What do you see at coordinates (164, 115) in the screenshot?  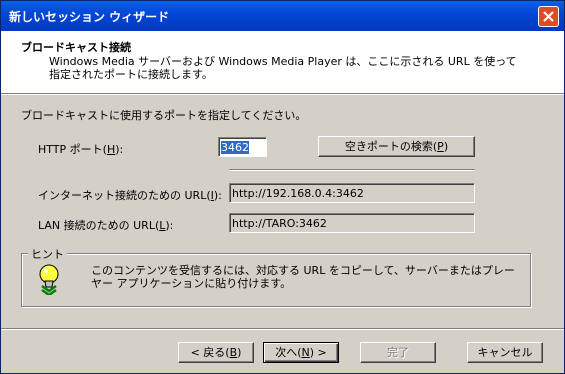 I see `instruction-text: ブロードキャストに使用するポートを指定してください。` at bounding box center [164, 115].